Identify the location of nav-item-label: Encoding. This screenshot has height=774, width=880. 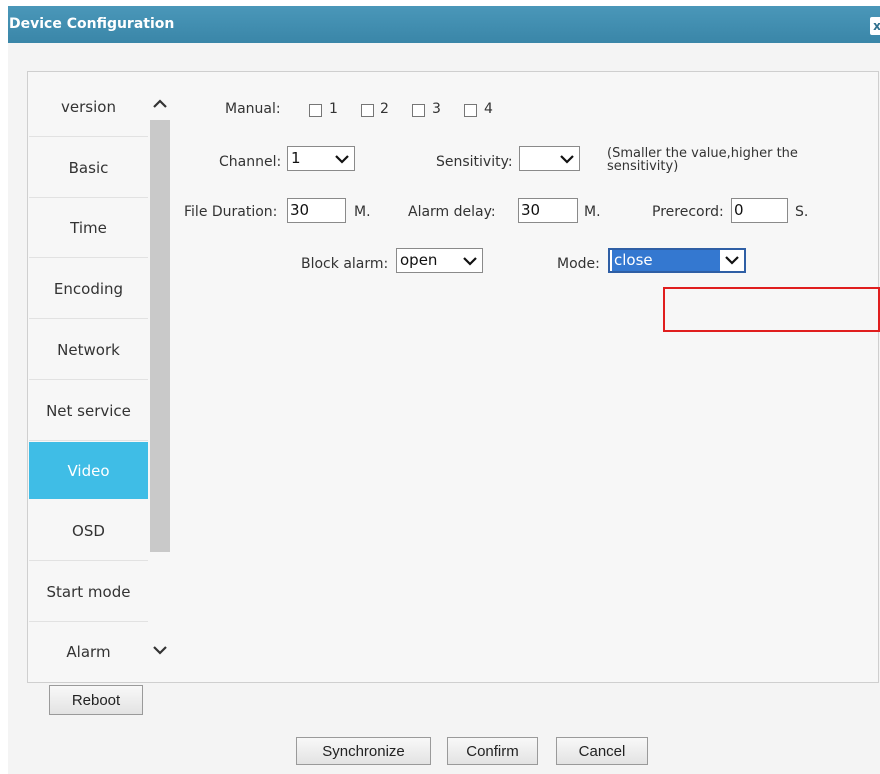
(88, 288).